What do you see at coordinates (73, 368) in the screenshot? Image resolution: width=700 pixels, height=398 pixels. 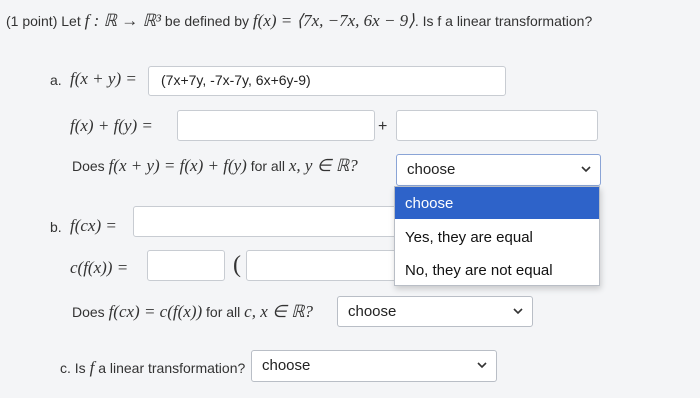 I see `part-c-label: c. Is` at bounding box center [73, 368].